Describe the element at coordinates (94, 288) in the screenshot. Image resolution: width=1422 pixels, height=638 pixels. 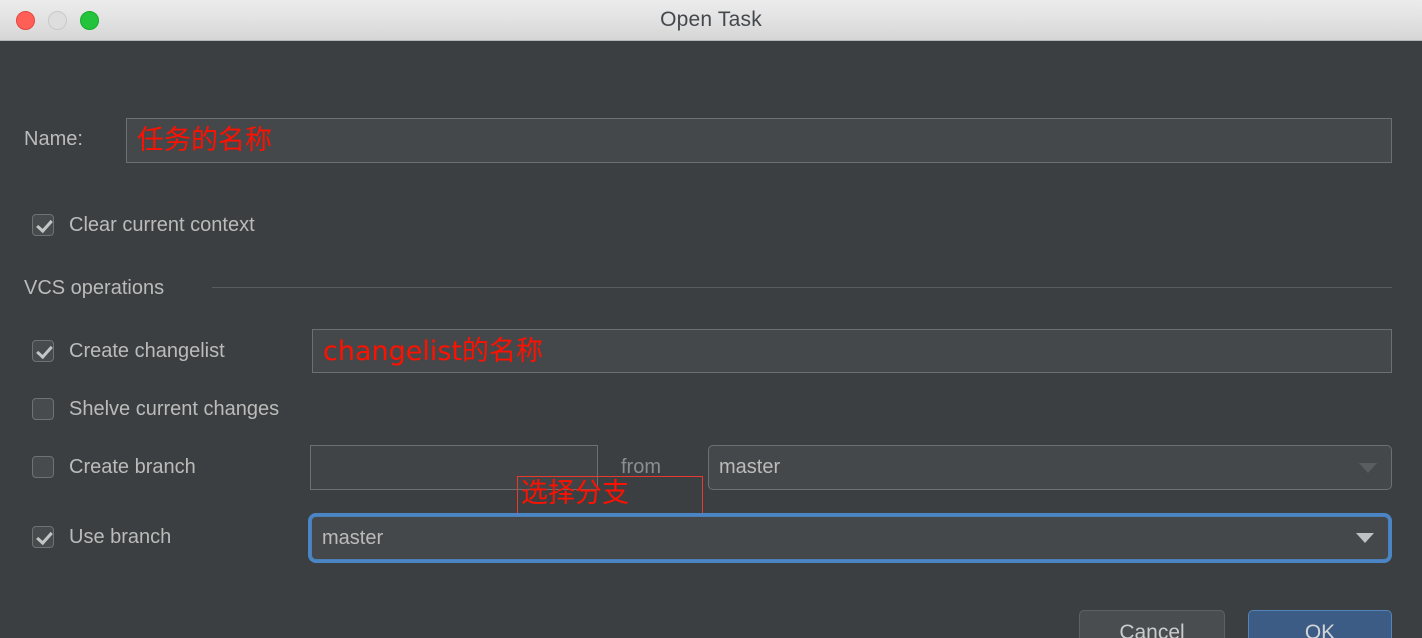
I see `vcs-operations-label: VCS operations` at that location.